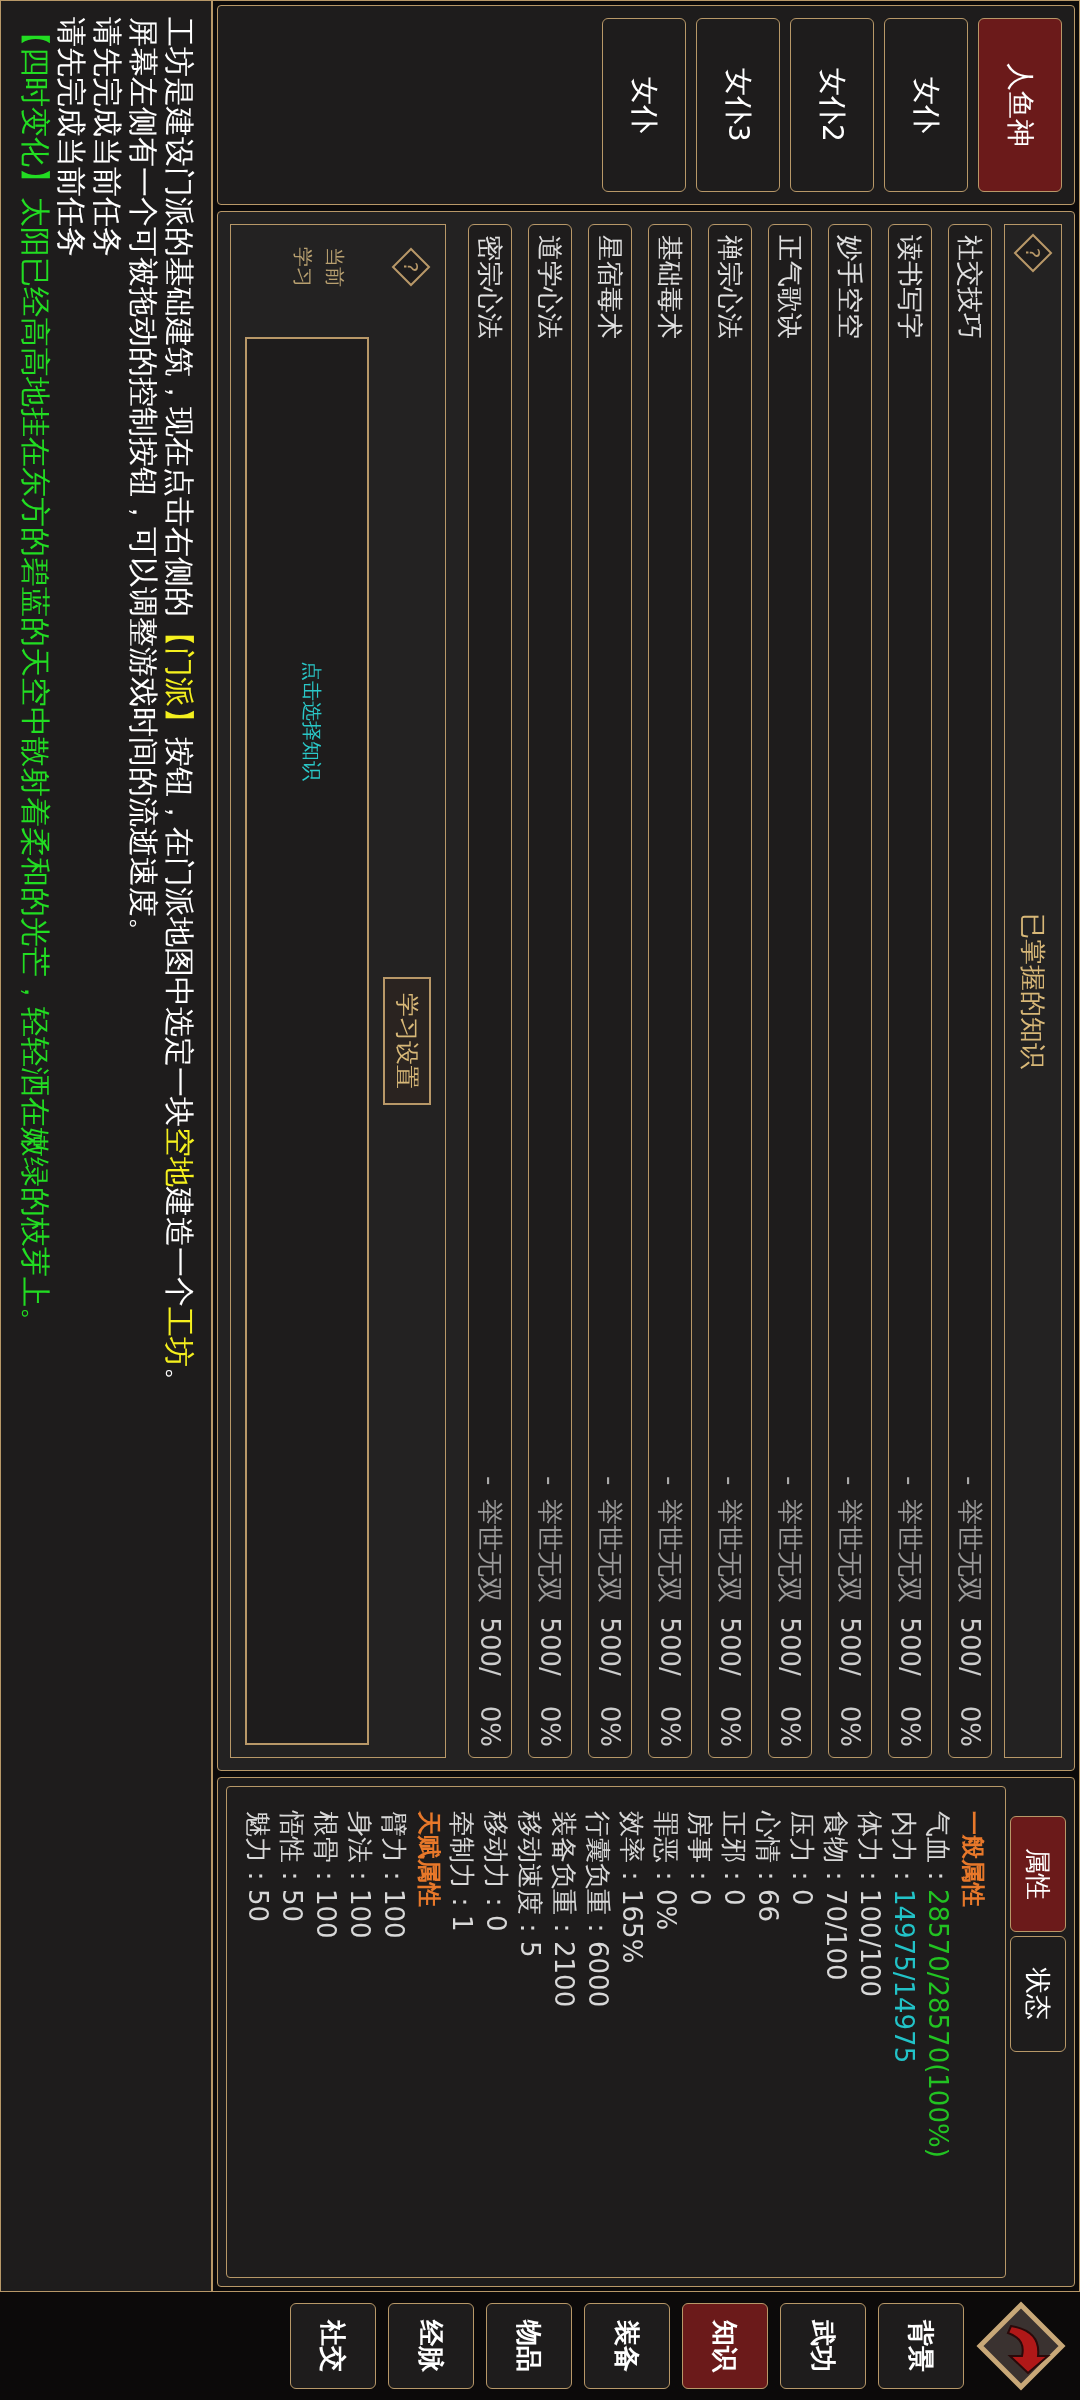 Image resolution: width=1080 pixels, height=2400 pixels. I want to click on panel-title: 已掌握的知识, so click(1033, 991).